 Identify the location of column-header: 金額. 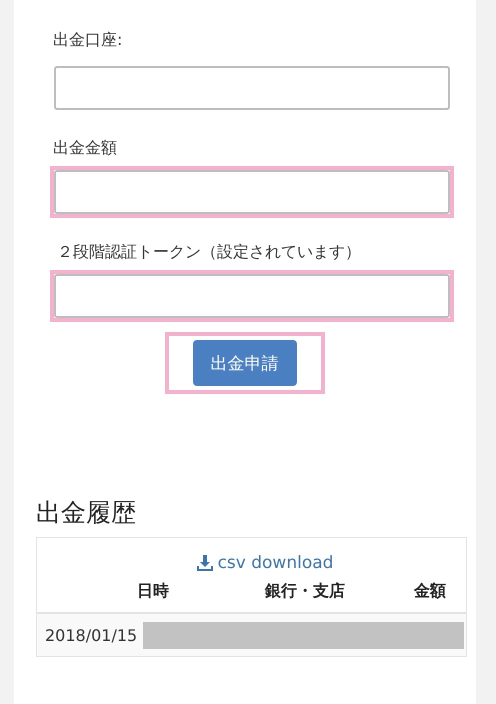
(429, 591).